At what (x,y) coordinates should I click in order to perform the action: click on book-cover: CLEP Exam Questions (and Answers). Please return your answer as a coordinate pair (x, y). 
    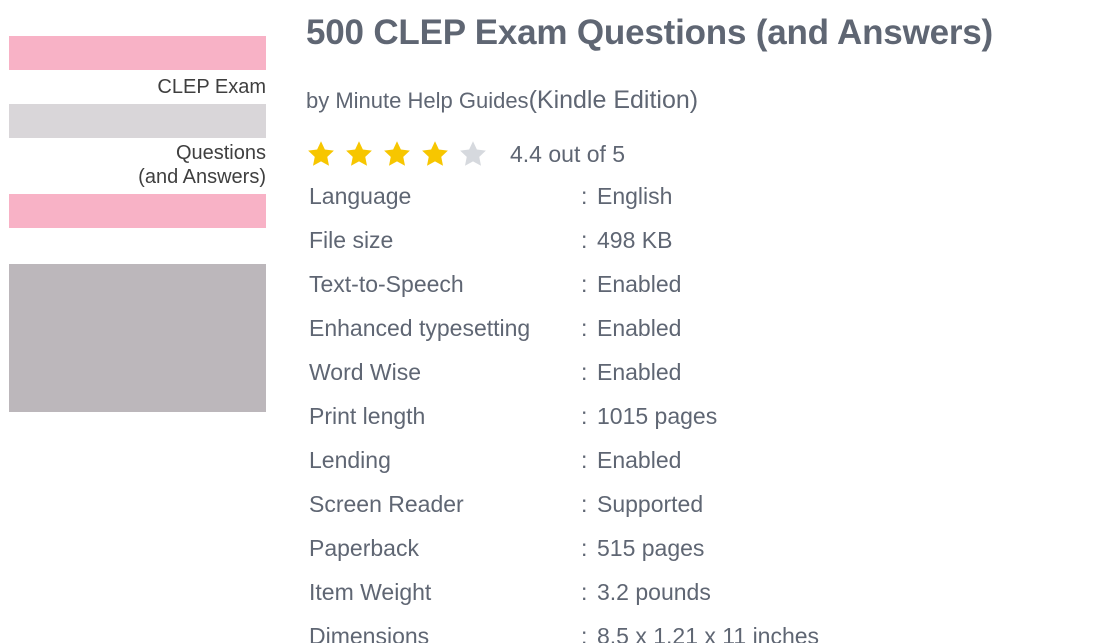
    Looking at the image, I should click on (137, 224).